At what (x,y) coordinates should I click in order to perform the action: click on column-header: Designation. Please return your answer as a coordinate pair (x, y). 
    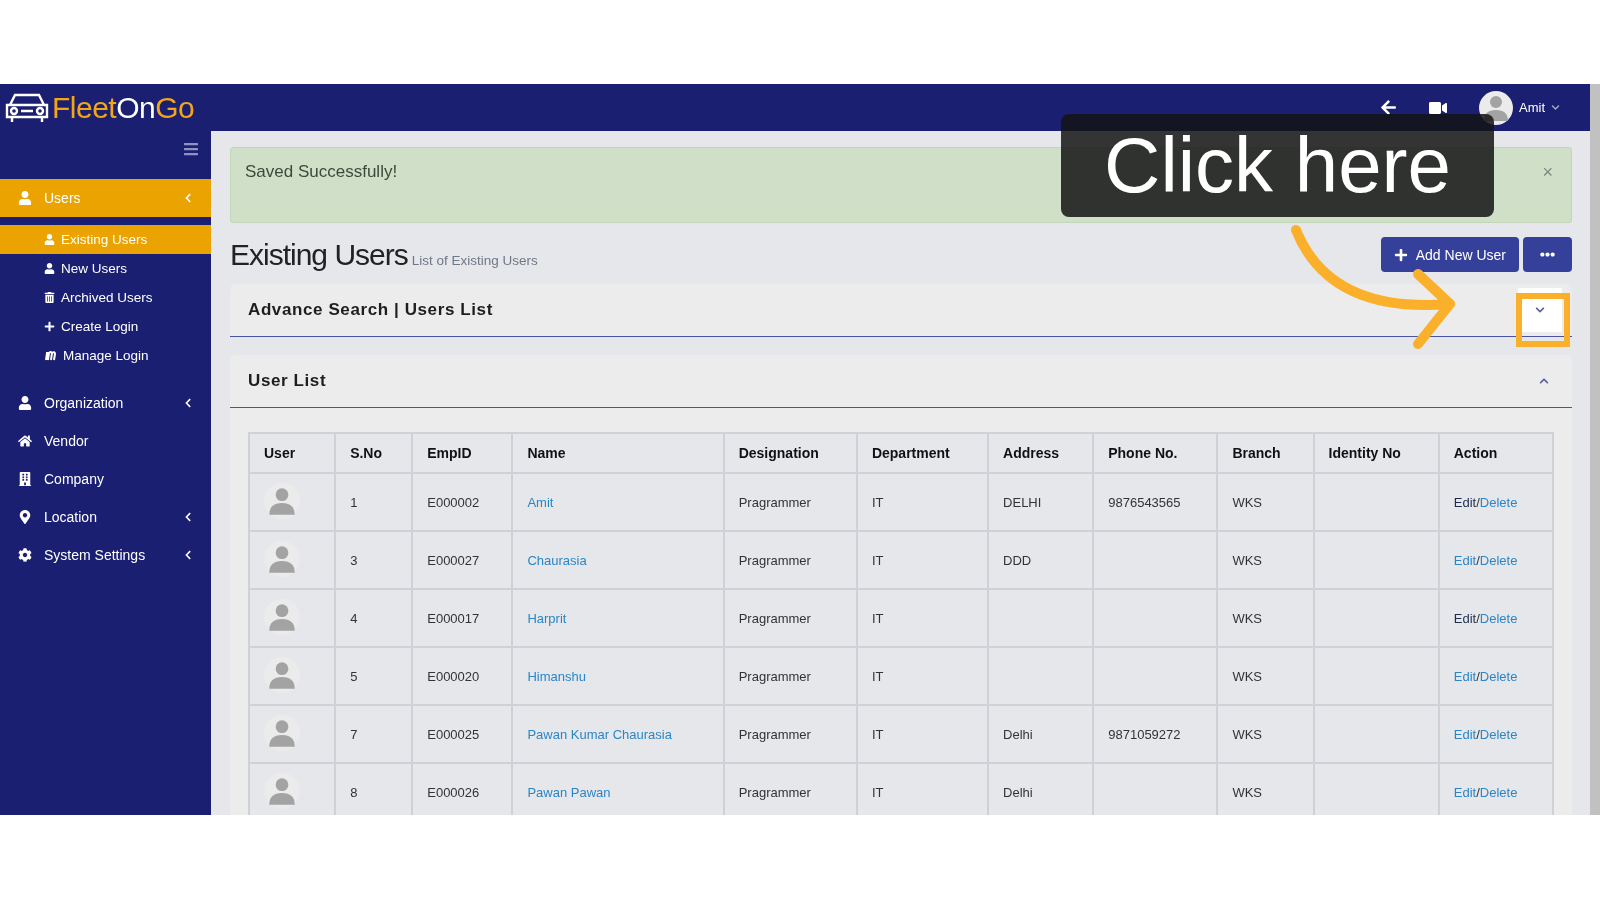
    Looking at the image, I should click on (790, 453).